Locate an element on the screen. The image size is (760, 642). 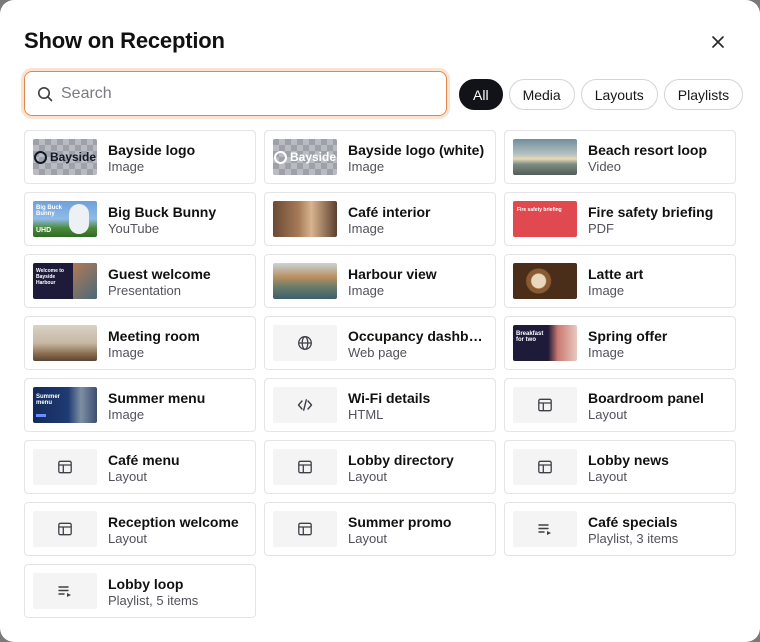
content-card: Bayside Bayside logo (white) Image is located at coordinates (380, 157).